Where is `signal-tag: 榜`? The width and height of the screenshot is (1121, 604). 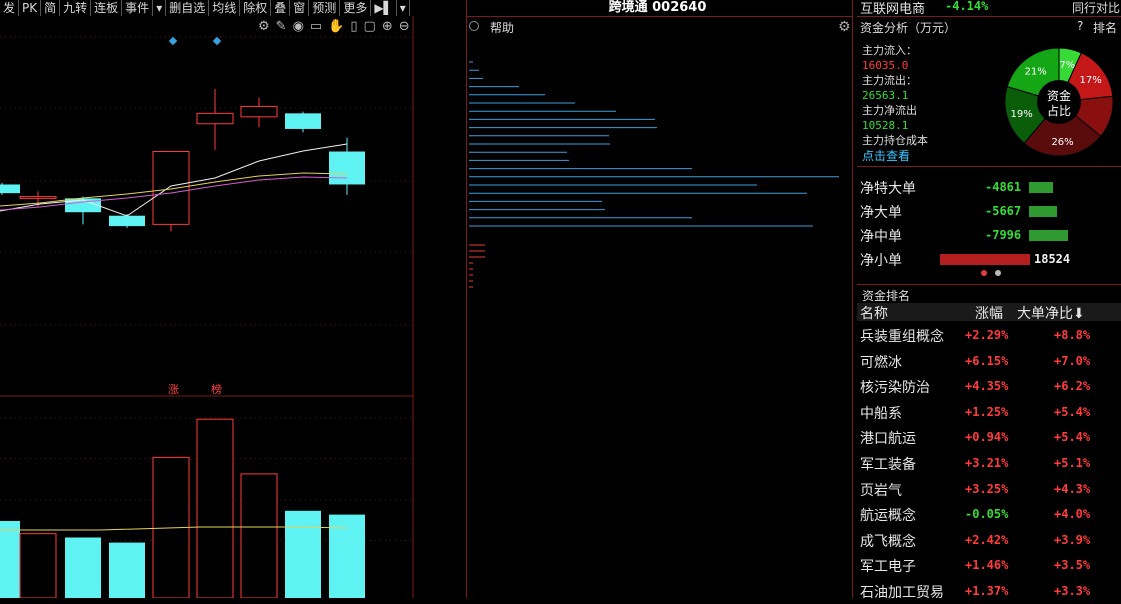 signal-tag: 榜 is located at coordinates (216, 389).